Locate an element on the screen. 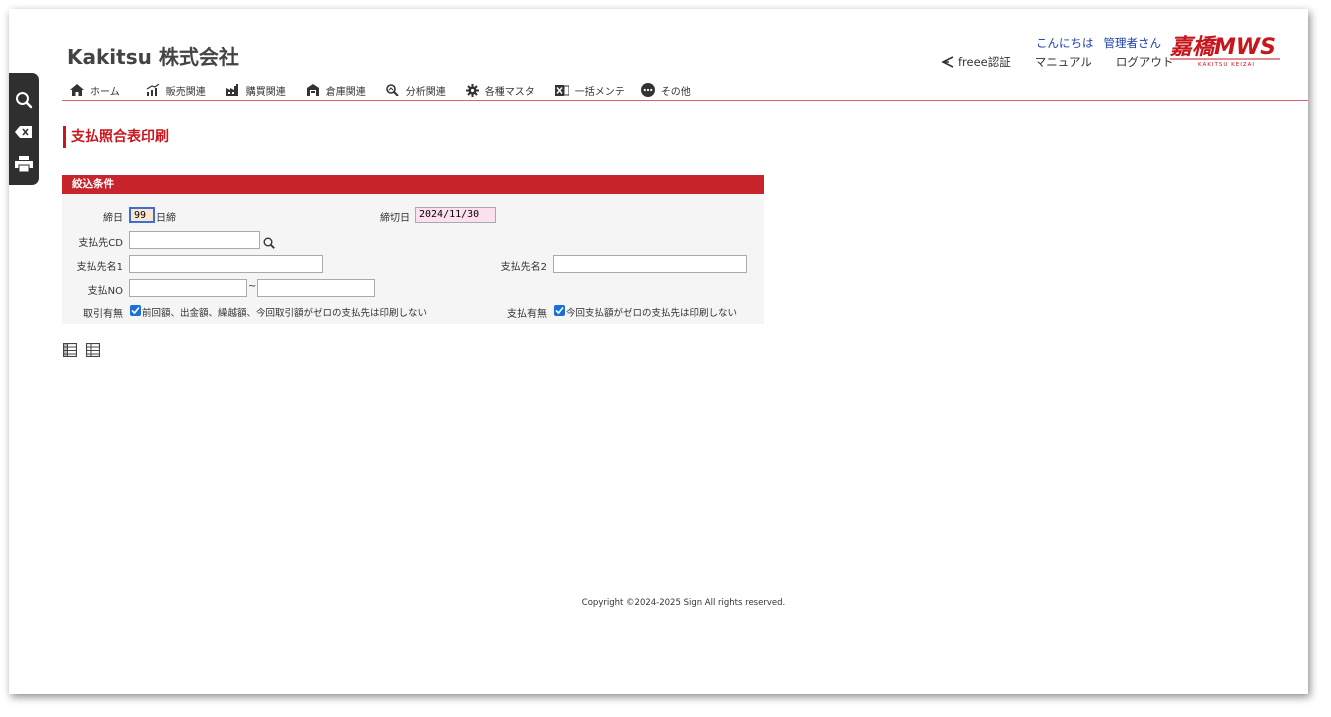 This screenshot has width=1331, height=717. home-icon is located at coordinates (77, 90).